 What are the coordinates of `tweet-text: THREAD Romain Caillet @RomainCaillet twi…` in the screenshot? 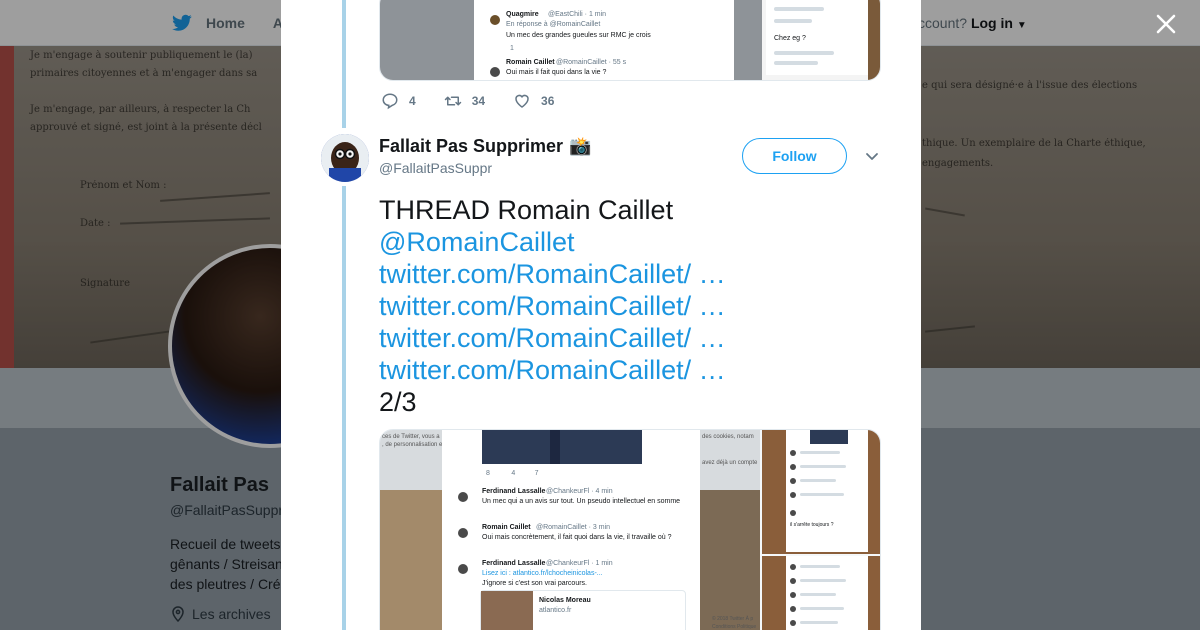 It's located at (552, 306).